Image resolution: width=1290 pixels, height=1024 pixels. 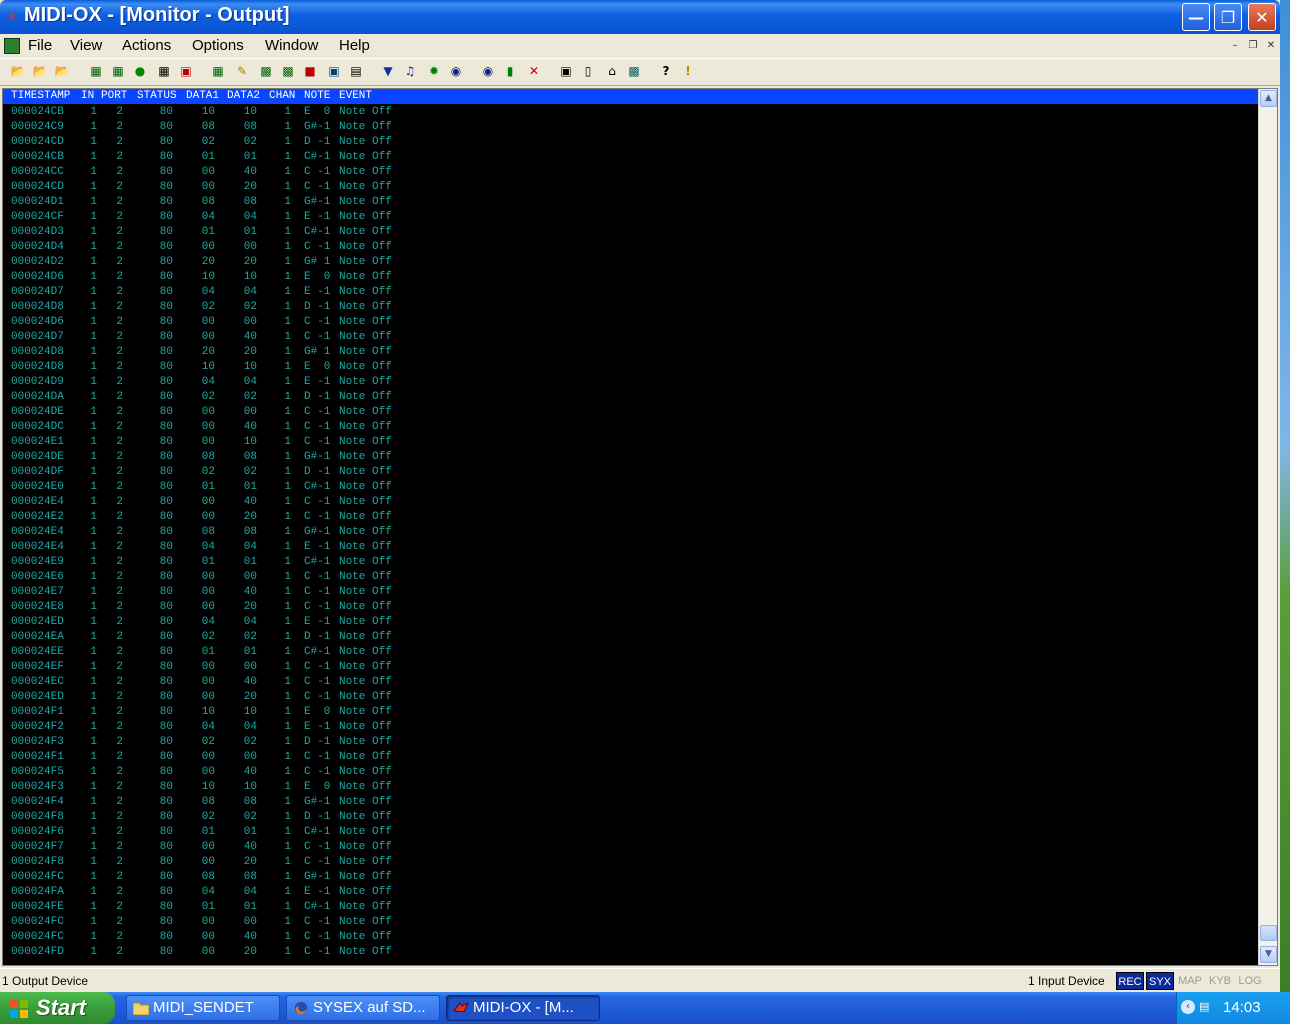 I want to click on table-row: 000024F7 1 2 80 00 40 1 C -1 Note Off, so click(x=630, y=847).